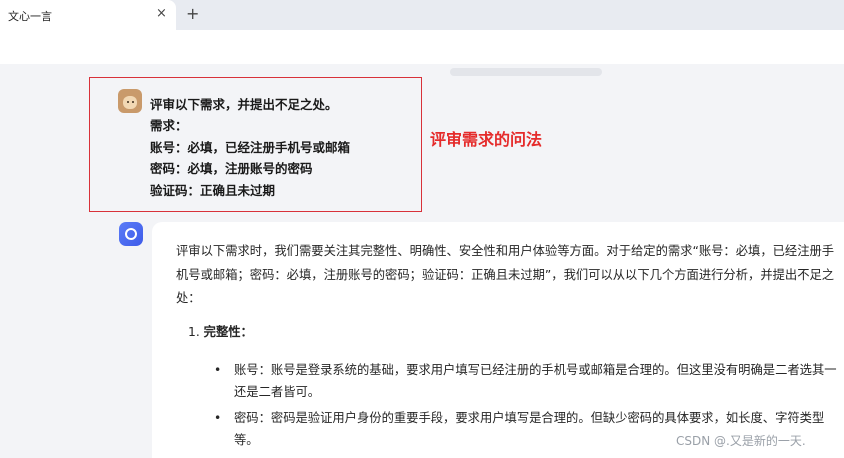 This screenshot has height=458, width=844. Describe the element at coordinates (131, 234) in the screenshot. I see `bot-avatar-icon` at that location.